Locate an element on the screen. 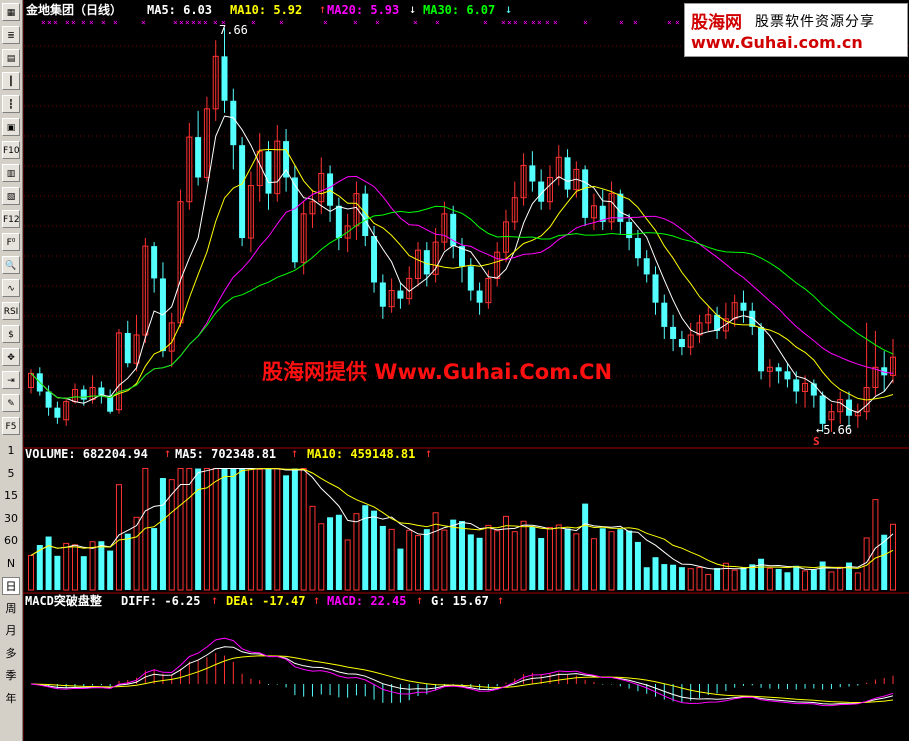 This screenshot has width=909, height=741. macd-value-label: MACD: 22.45 is located at coordinates (366, 601).